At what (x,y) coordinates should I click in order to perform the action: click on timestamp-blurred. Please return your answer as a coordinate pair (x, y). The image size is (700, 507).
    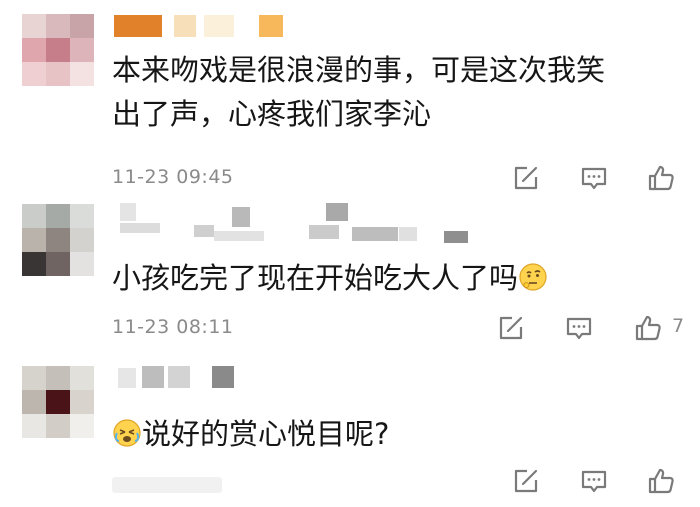
    Looking at the image, I should click on (167, 485).